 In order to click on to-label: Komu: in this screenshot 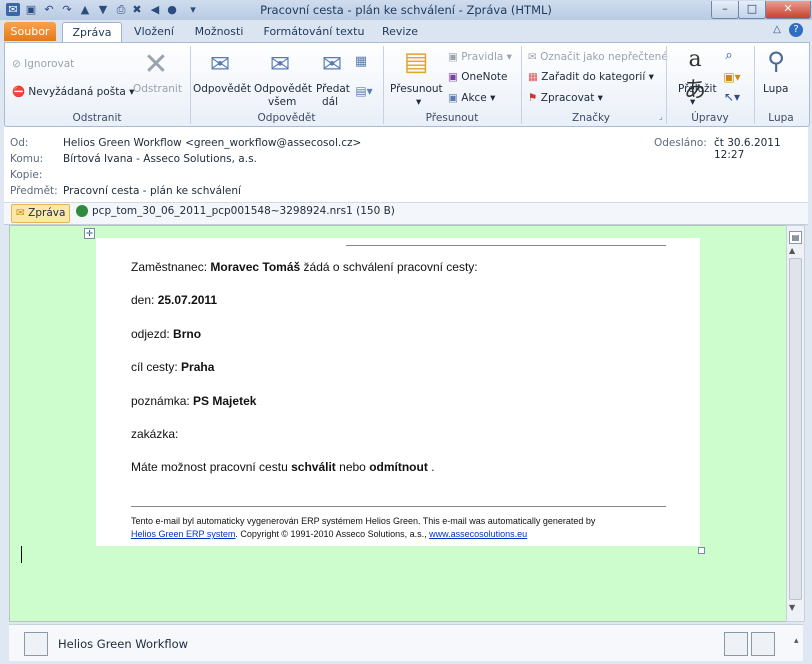, I will do `click(27, 159)`.